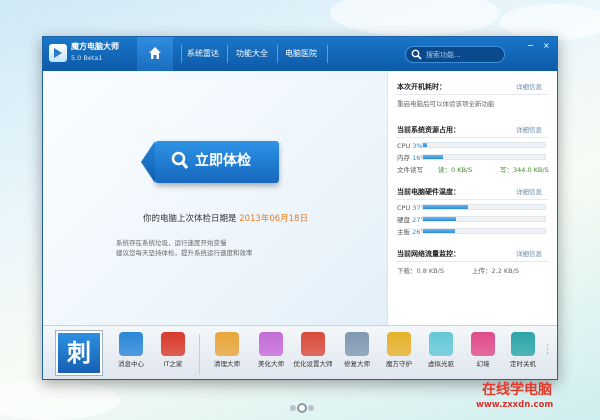  I want to click on upload-rate: 上传：2.2 KB/S, so click(495, 271).